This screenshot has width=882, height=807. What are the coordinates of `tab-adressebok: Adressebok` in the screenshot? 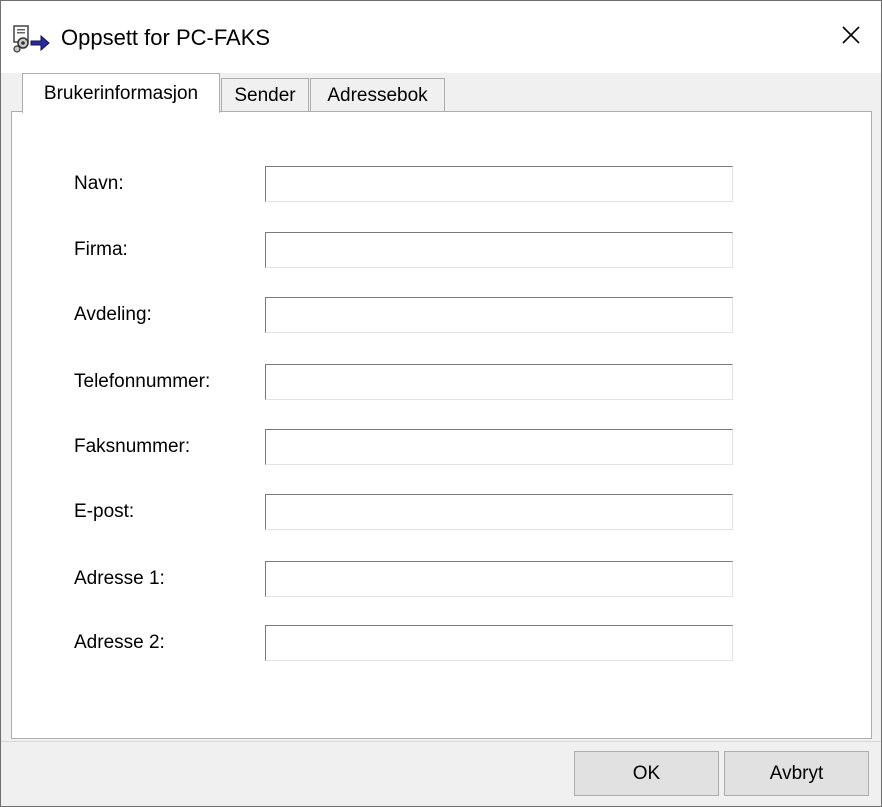 It's located at (377, 95).